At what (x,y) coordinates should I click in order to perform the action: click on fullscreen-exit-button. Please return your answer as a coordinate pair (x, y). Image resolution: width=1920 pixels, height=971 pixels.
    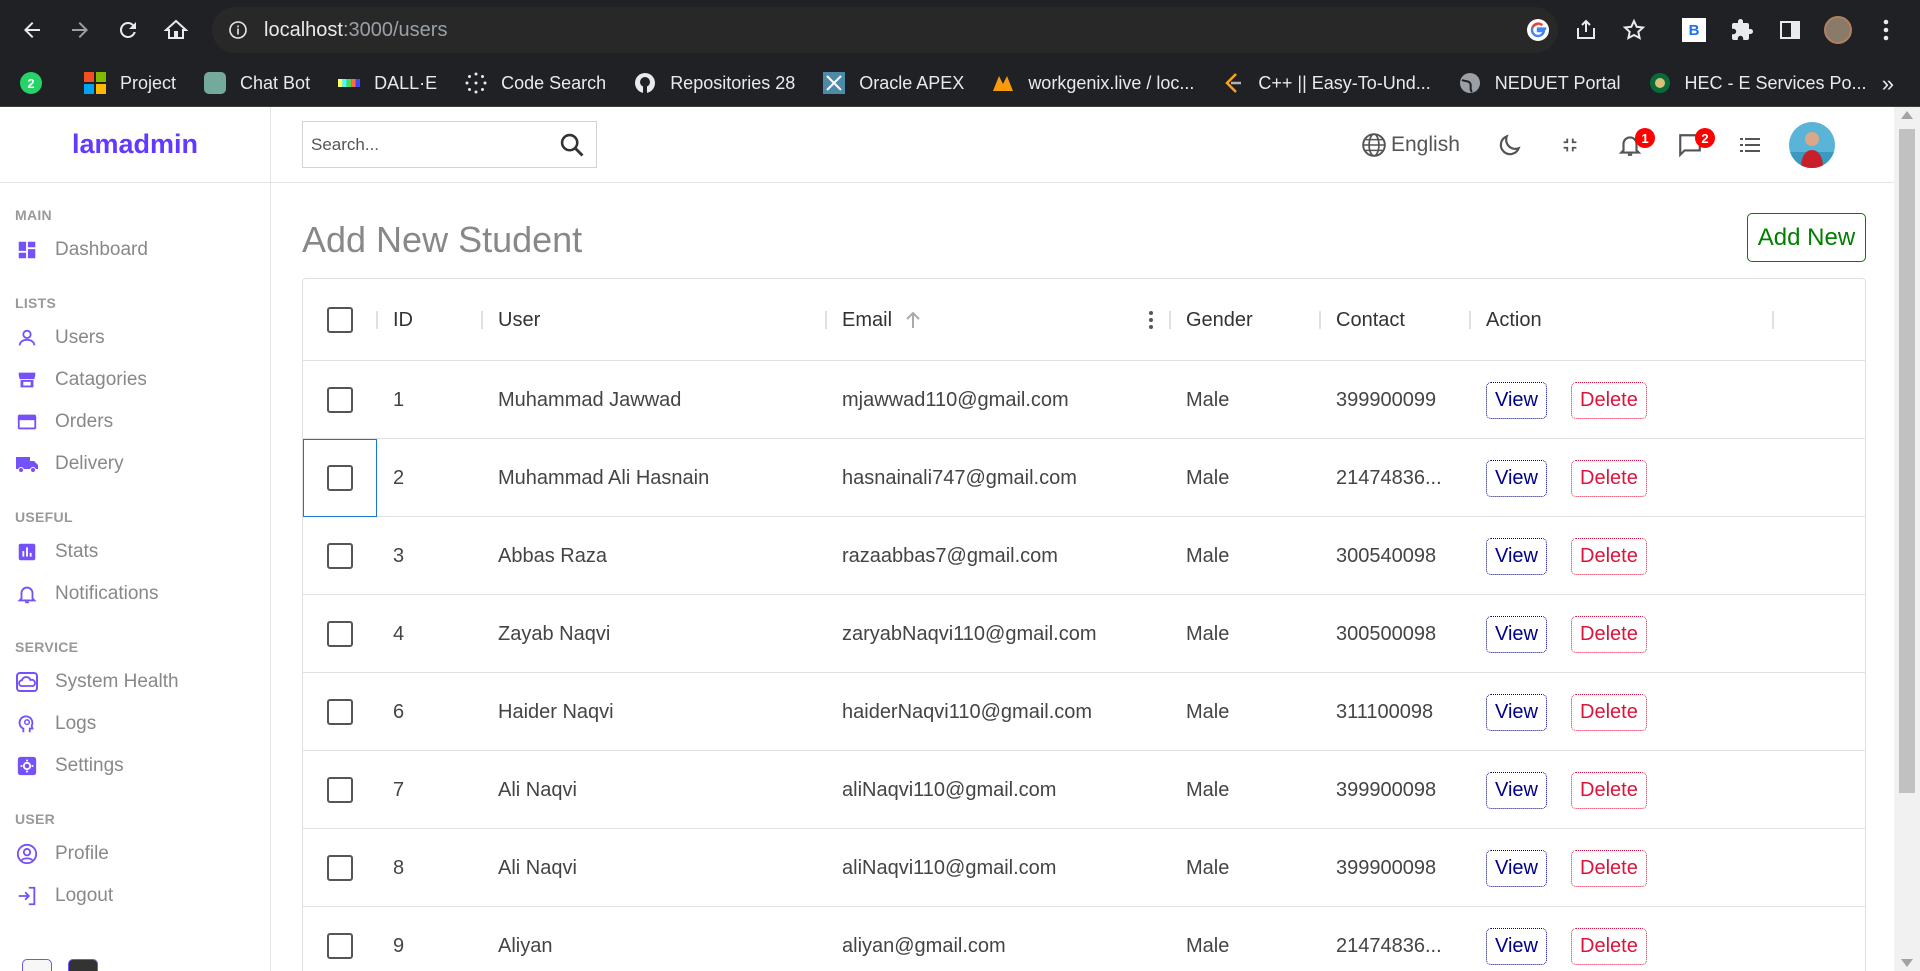
    Looking at the image, I should click on (1570, 145).